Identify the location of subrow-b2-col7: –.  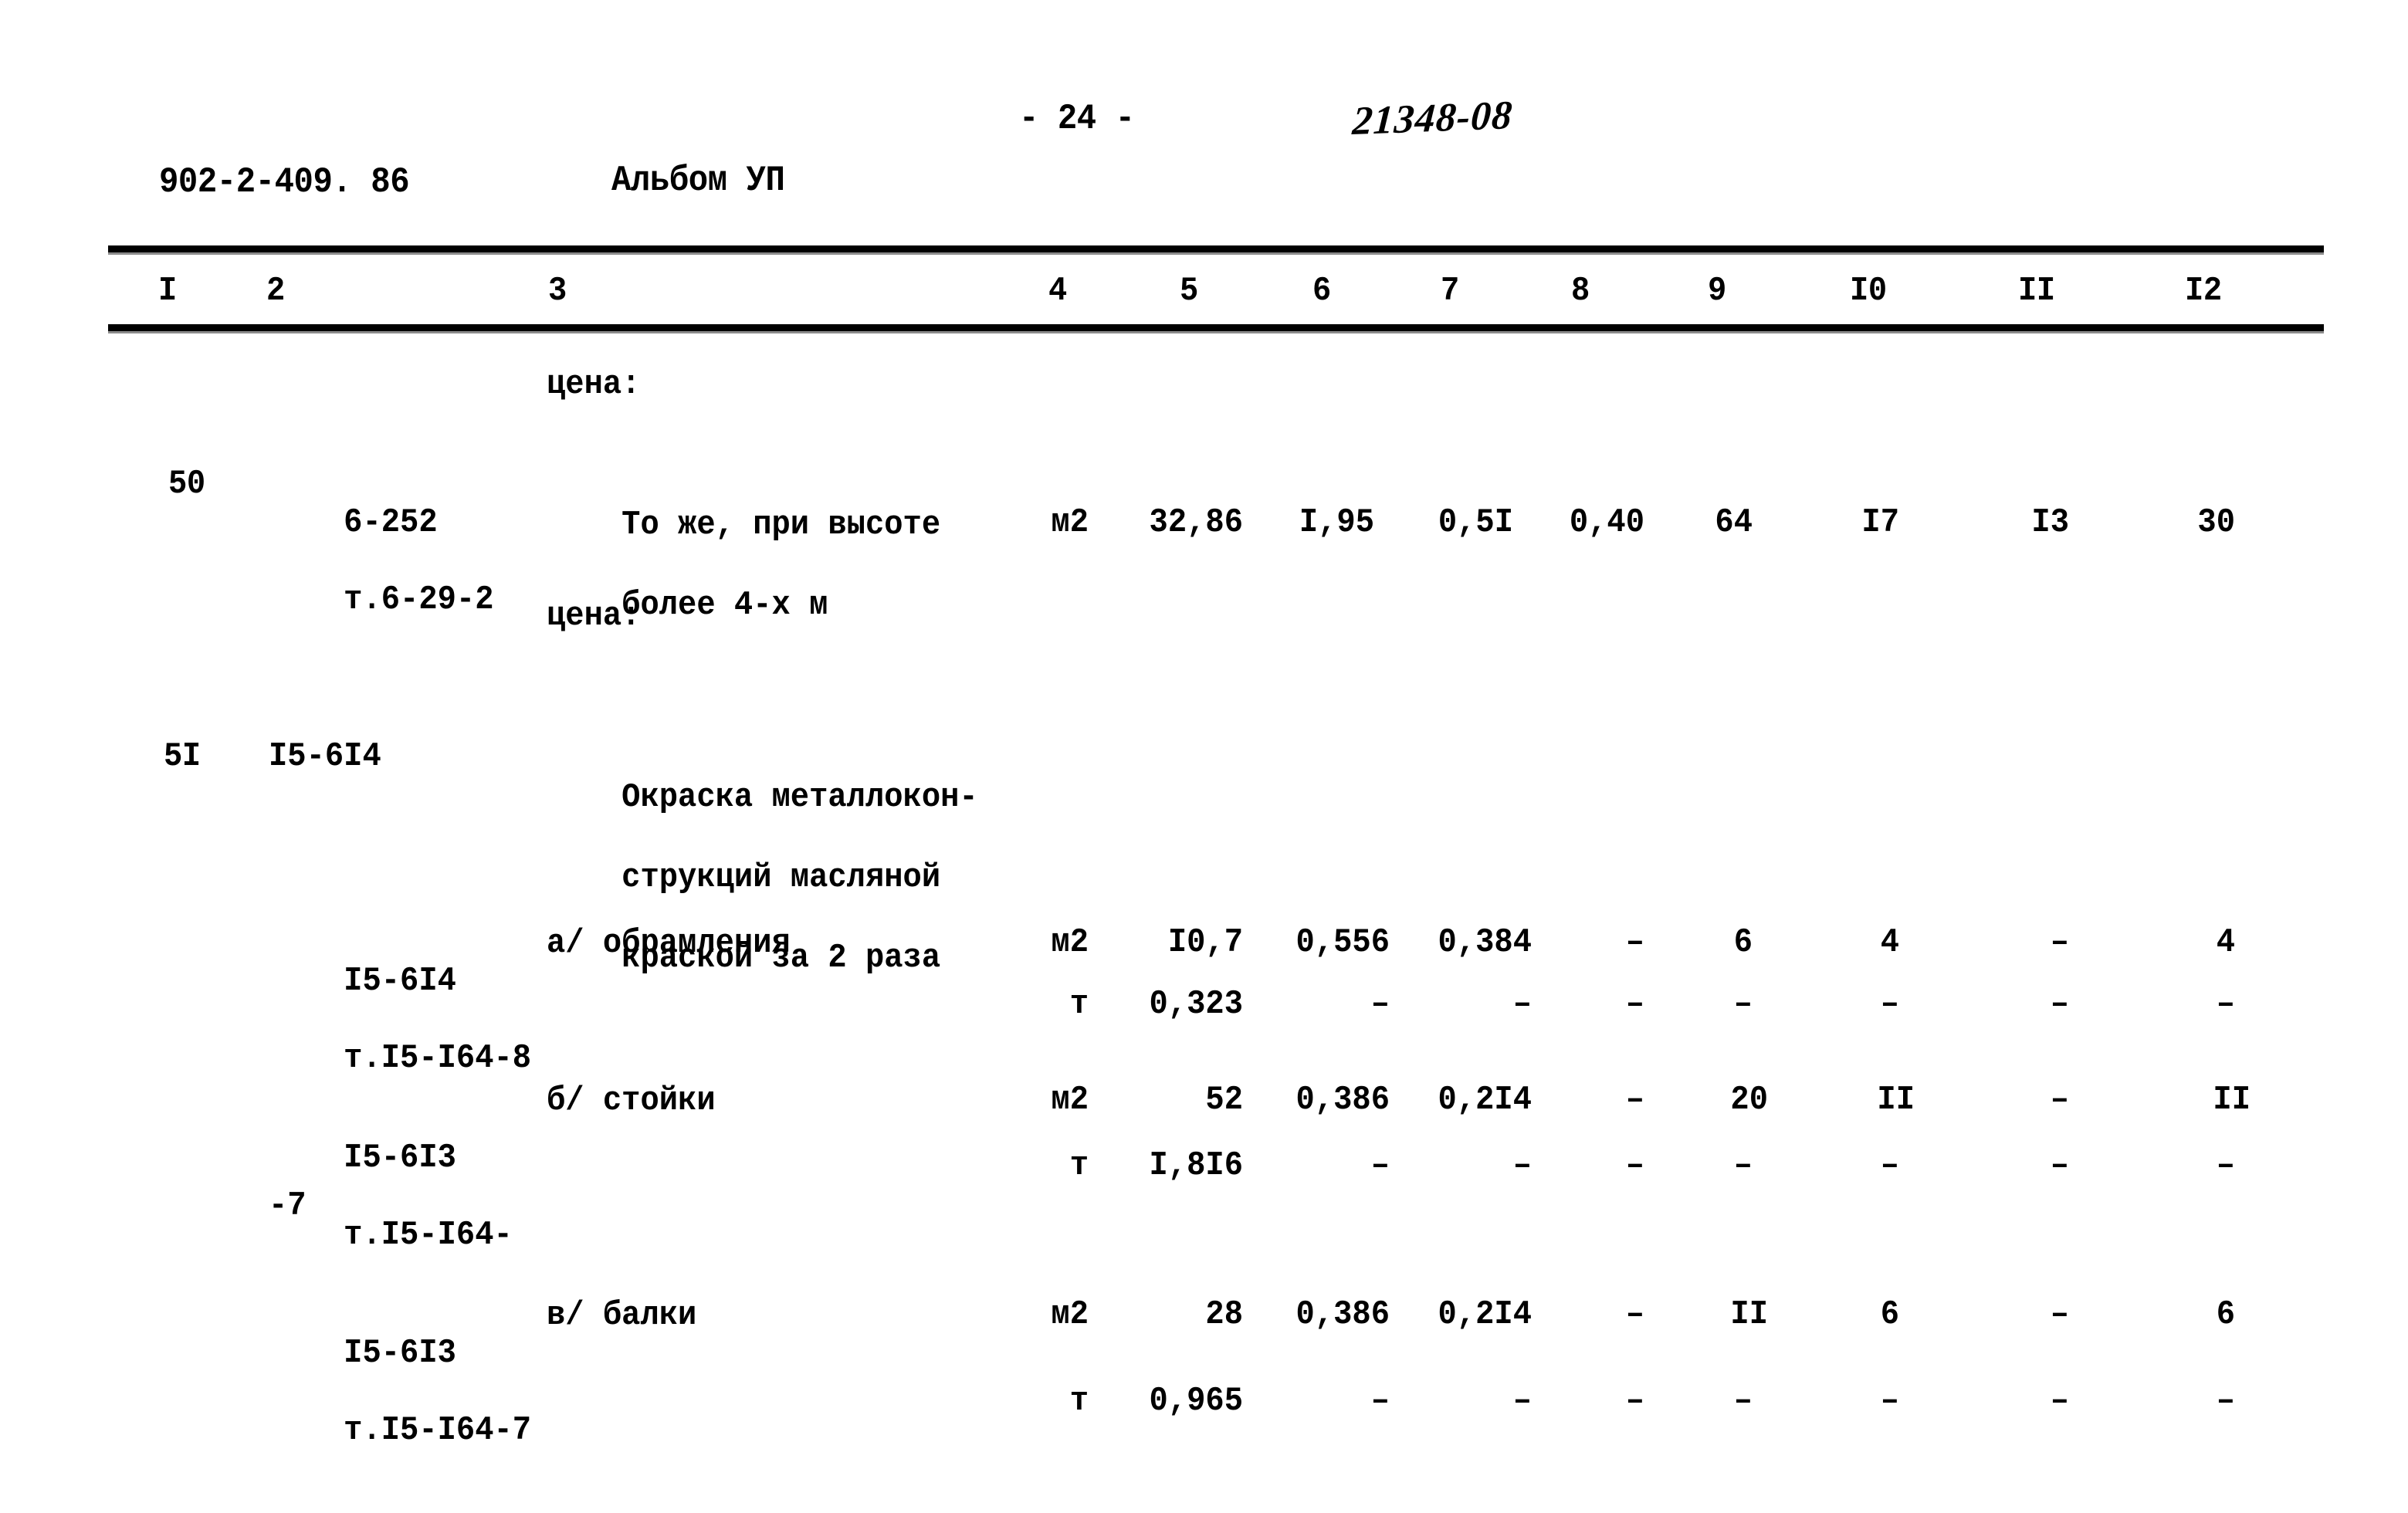
(1522, 1165).